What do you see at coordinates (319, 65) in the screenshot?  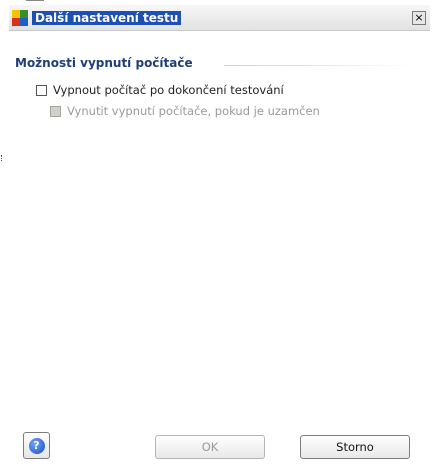 I see `section-divider` at bounding box center [319, 65].